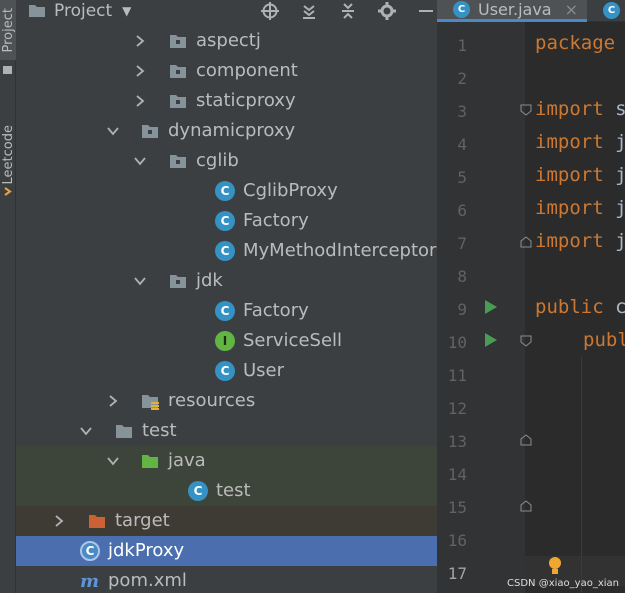  I want to click on left-tool-strip: Project Leetcode, so click(8, 296).